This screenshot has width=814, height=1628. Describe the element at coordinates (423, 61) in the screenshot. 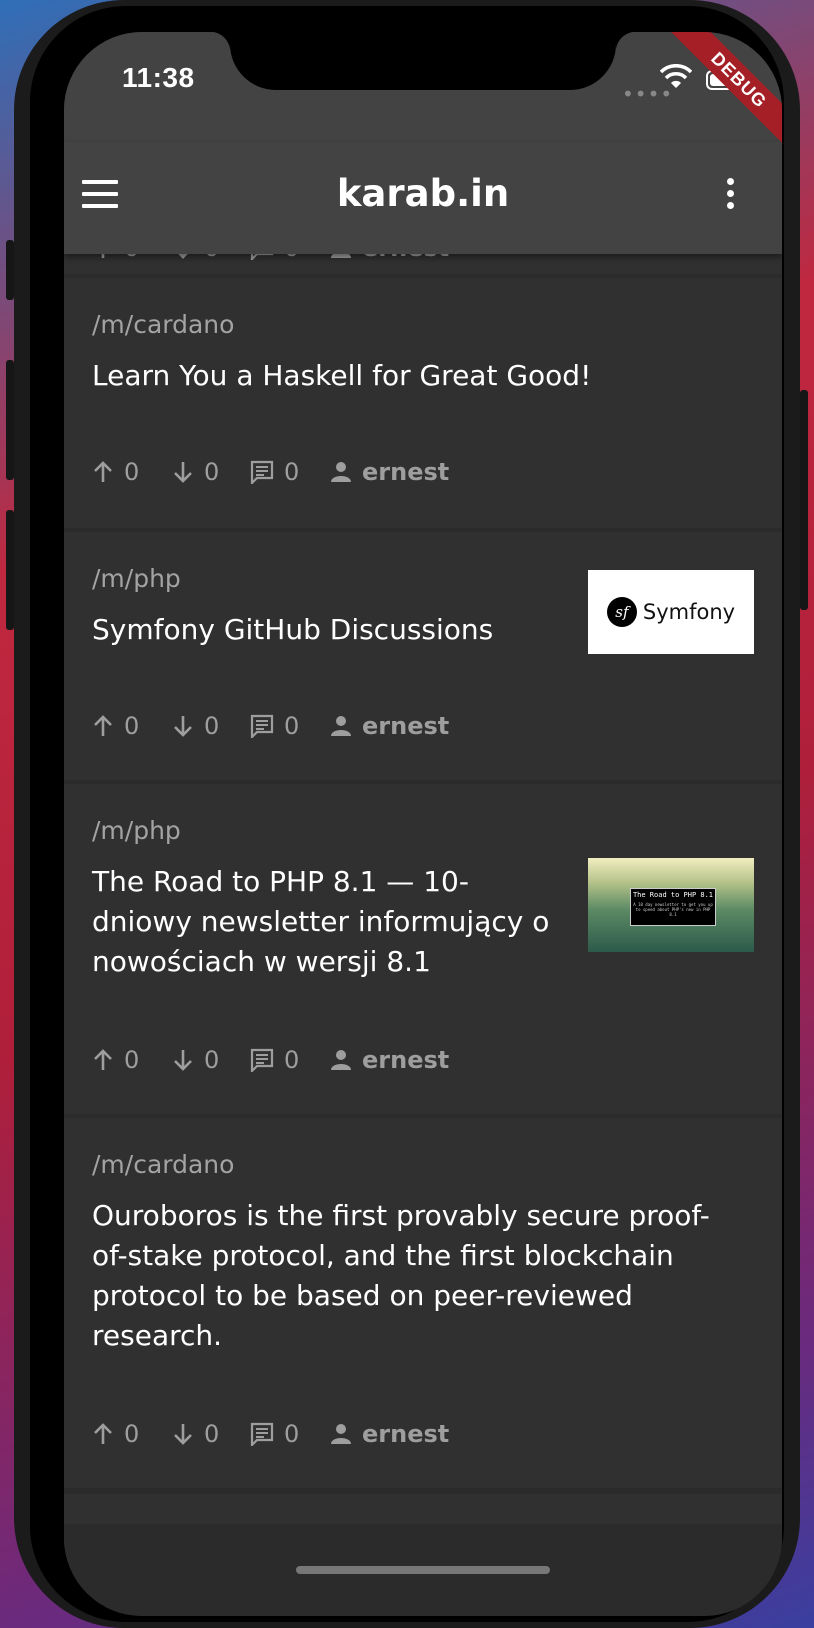

I see `notch` at that location.